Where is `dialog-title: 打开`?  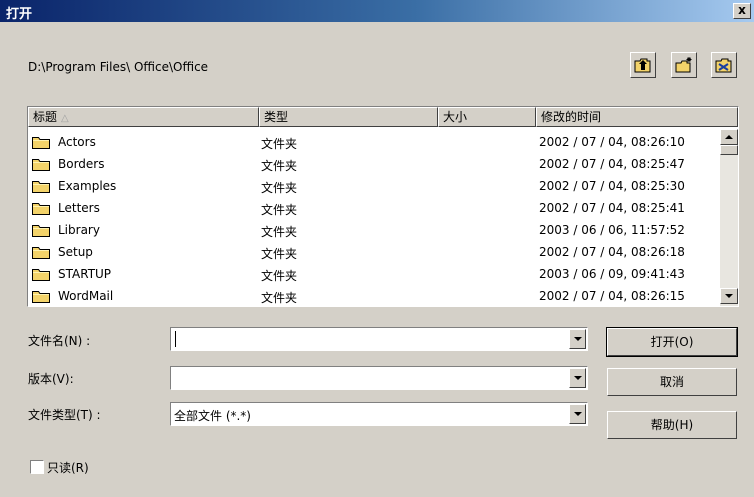
dialog-title: 打开 is located at coordinates (19, 14).